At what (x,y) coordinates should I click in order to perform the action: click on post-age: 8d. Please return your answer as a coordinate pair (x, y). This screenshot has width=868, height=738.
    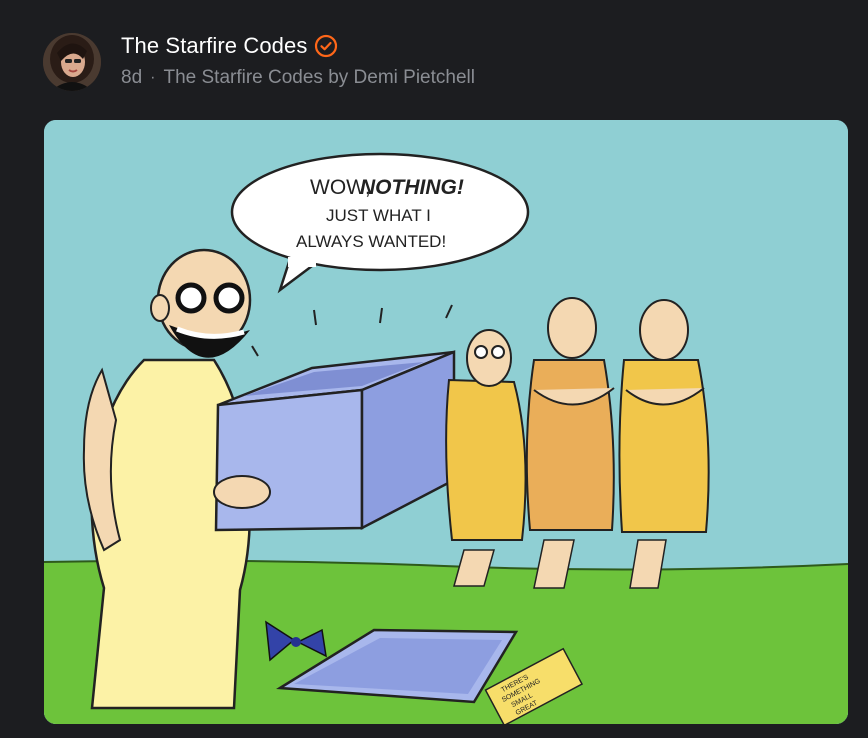
    Looking at the image, I should click on (132, 77).